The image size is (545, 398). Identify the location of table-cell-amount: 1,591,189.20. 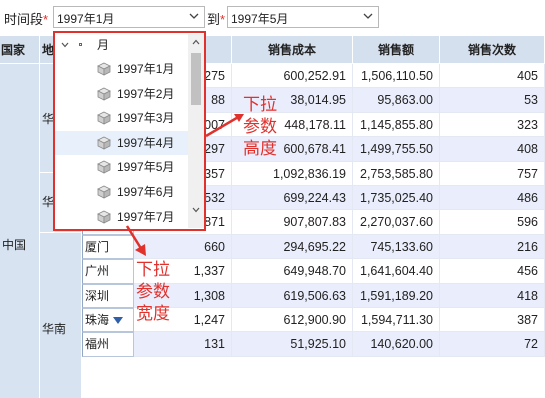
(396, 295).